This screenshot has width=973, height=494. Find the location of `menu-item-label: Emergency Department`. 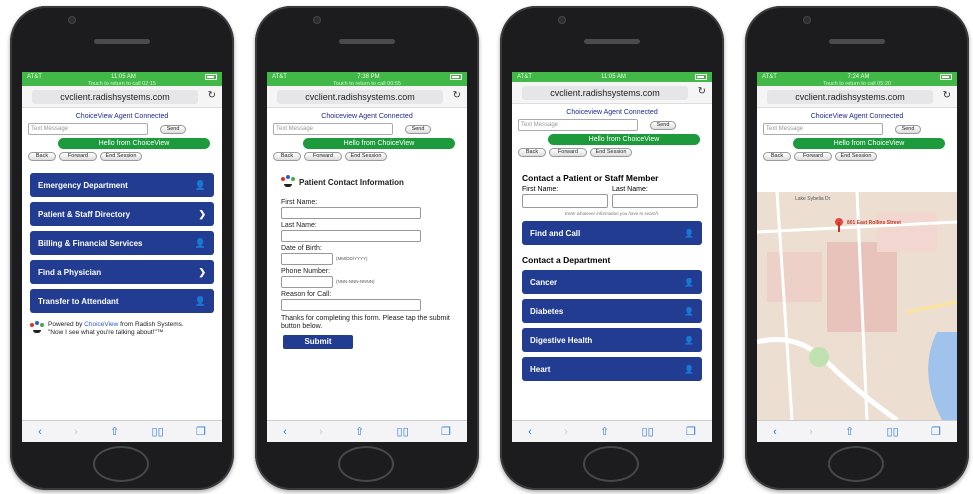

menu-item-label: Emergency Department is located at coordinates (83, 185).